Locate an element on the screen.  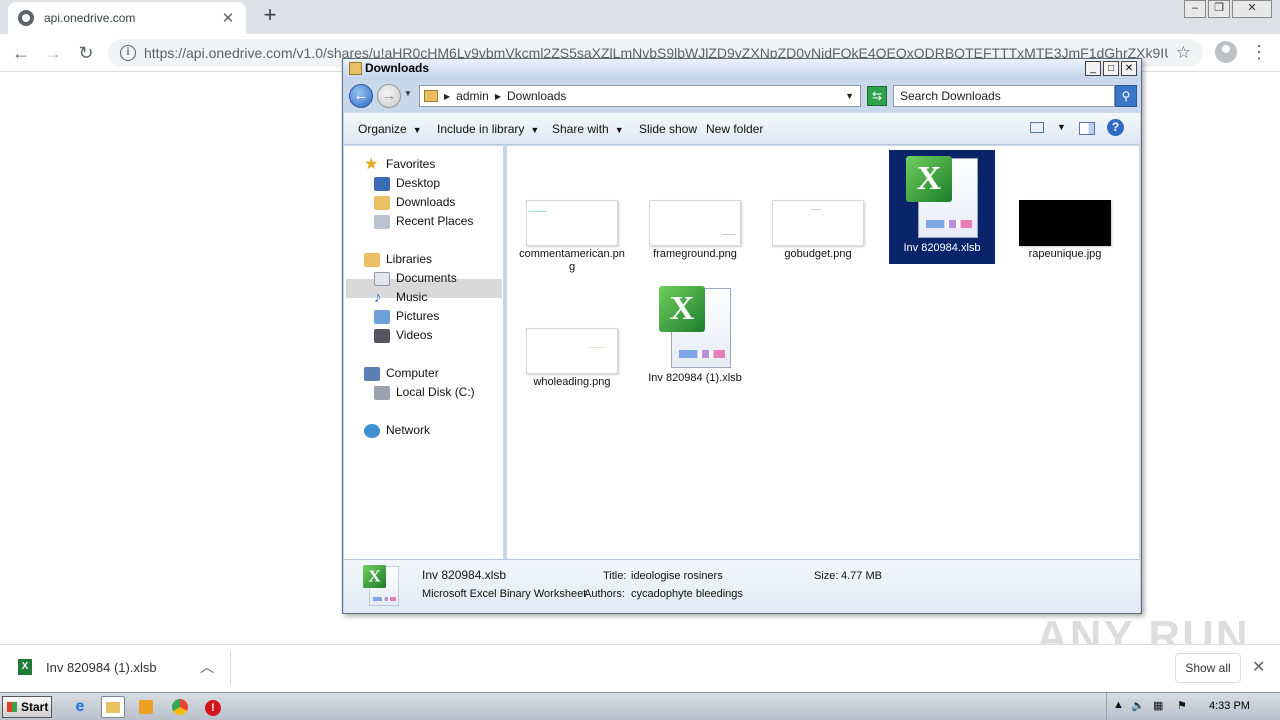
downloads-folder-icon is located at coordinates (382, 202).